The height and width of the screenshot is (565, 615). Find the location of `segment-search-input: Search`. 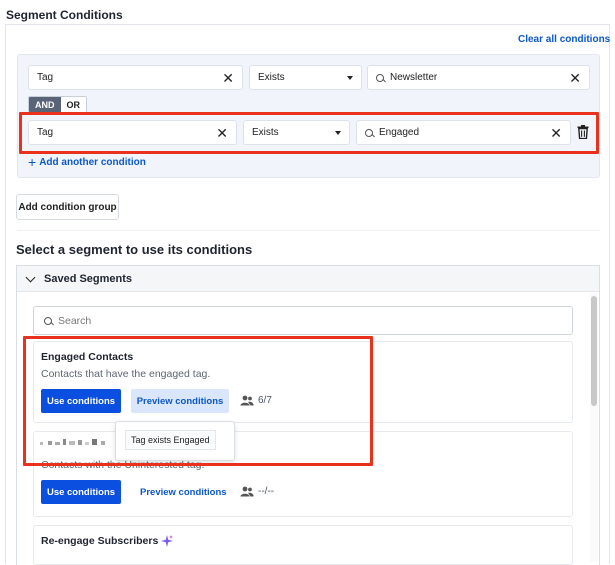

segment-search-input: Search is located at coordinates (303, 320).